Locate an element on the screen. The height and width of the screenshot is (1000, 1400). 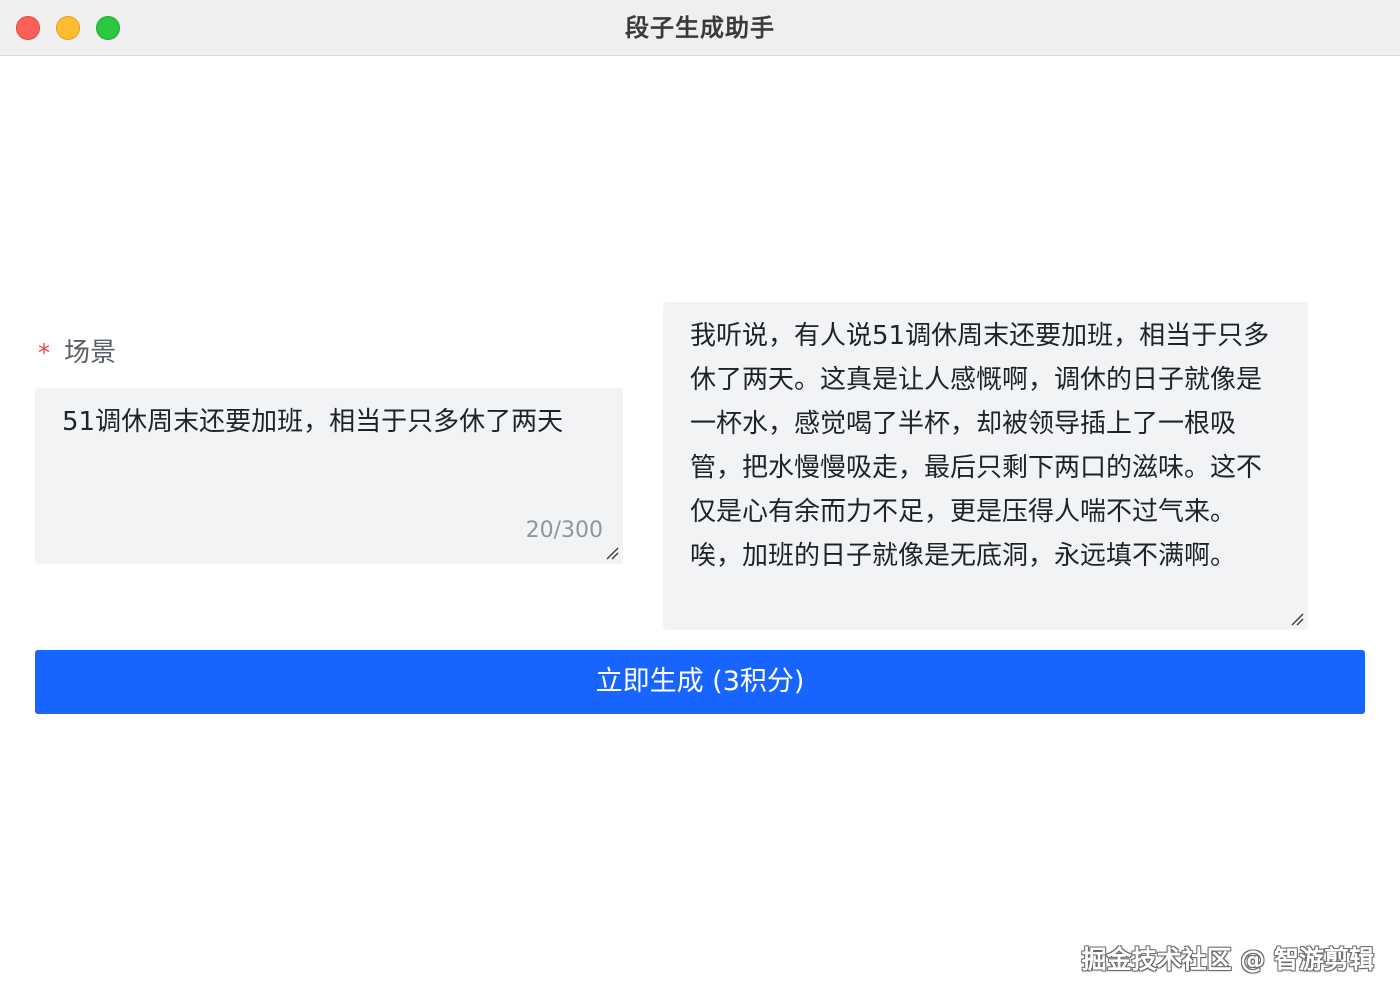
title-bar: 段子生成助手 is located at coordinates (700, 28).